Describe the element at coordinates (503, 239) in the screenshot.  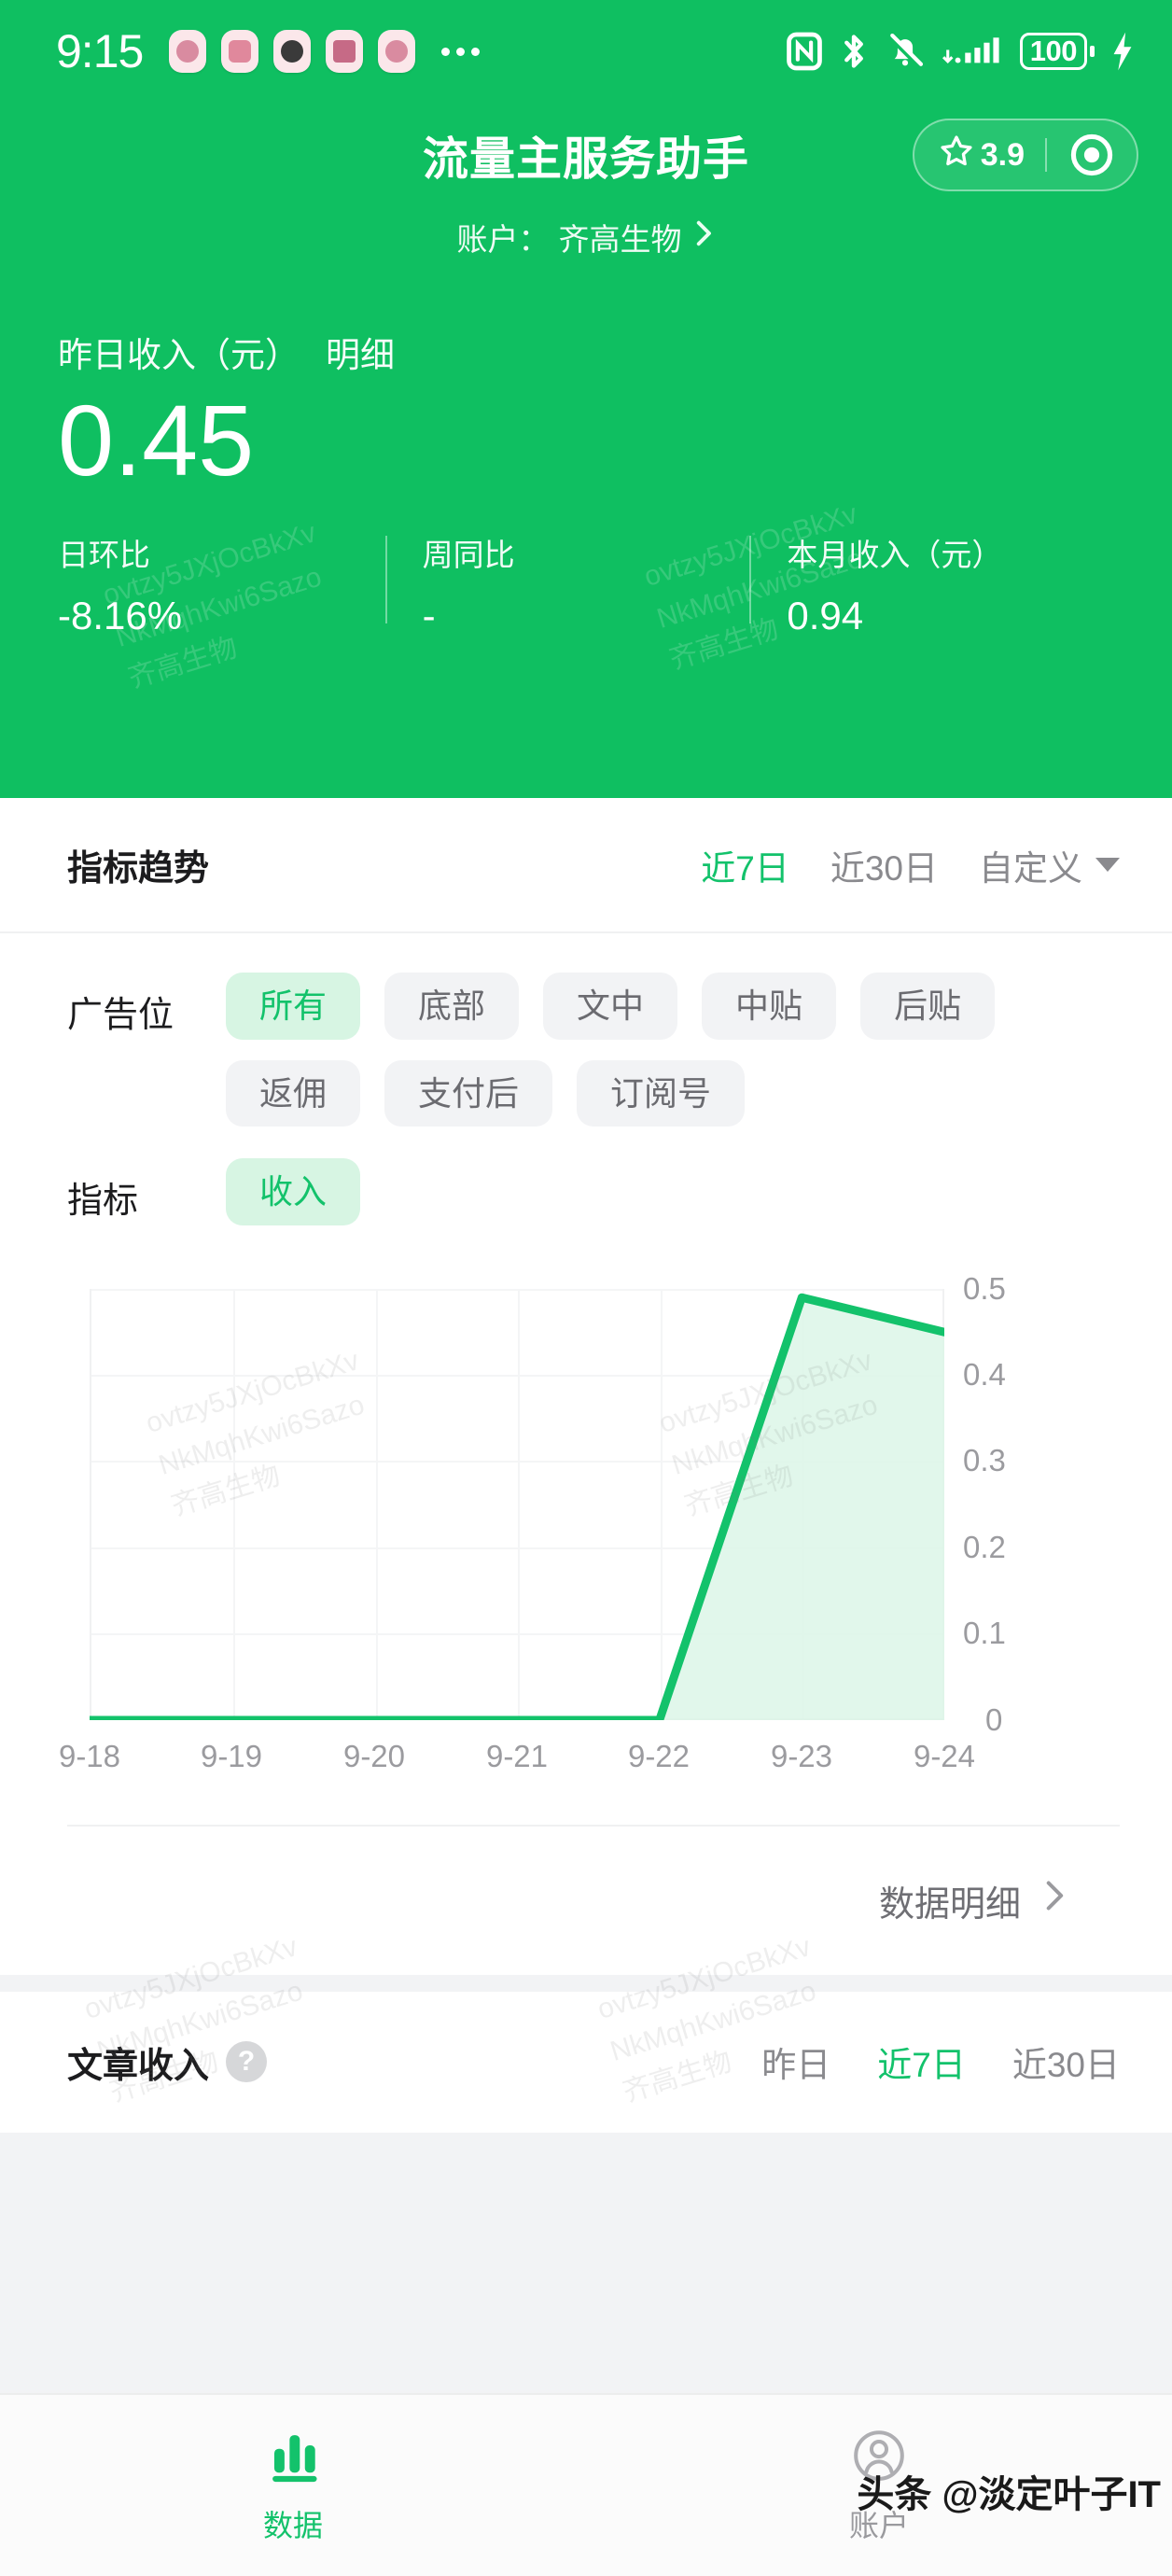
I see `account-label: 账户：` at that location.